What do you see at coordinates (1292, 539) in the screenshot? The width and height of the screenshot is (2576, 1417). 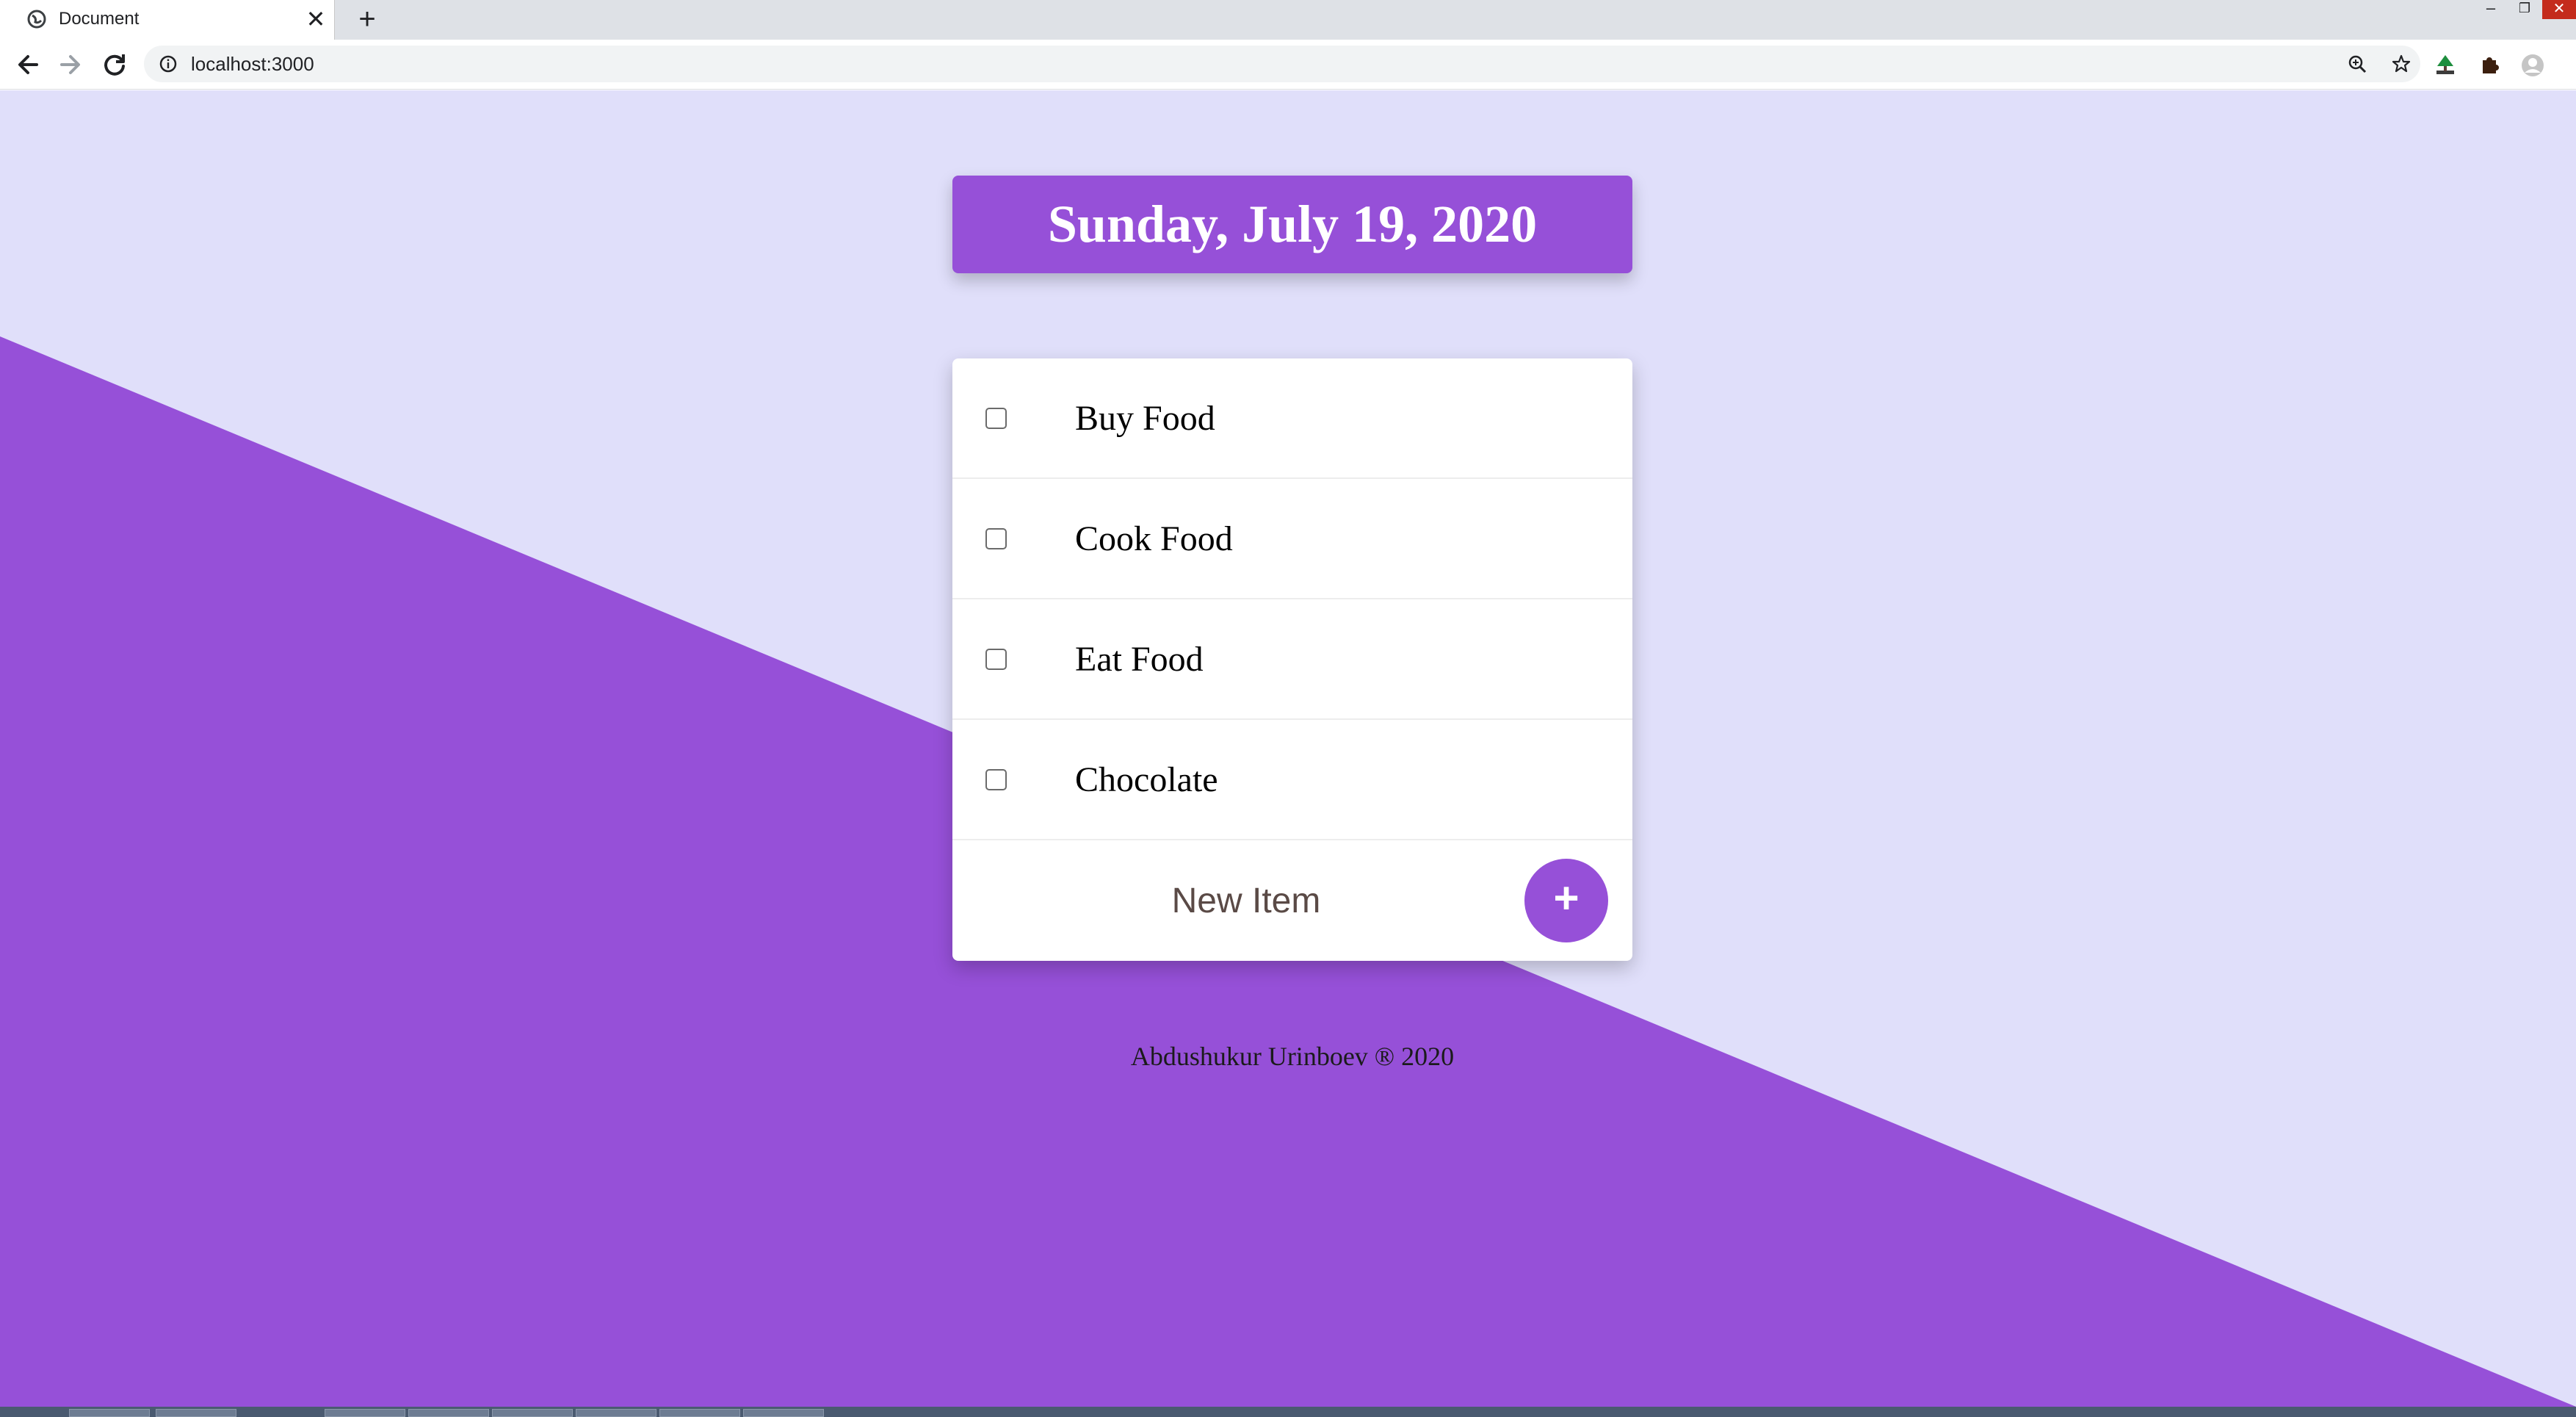 I see `list-item: Cook Food` at bounding box center [1292, 539].